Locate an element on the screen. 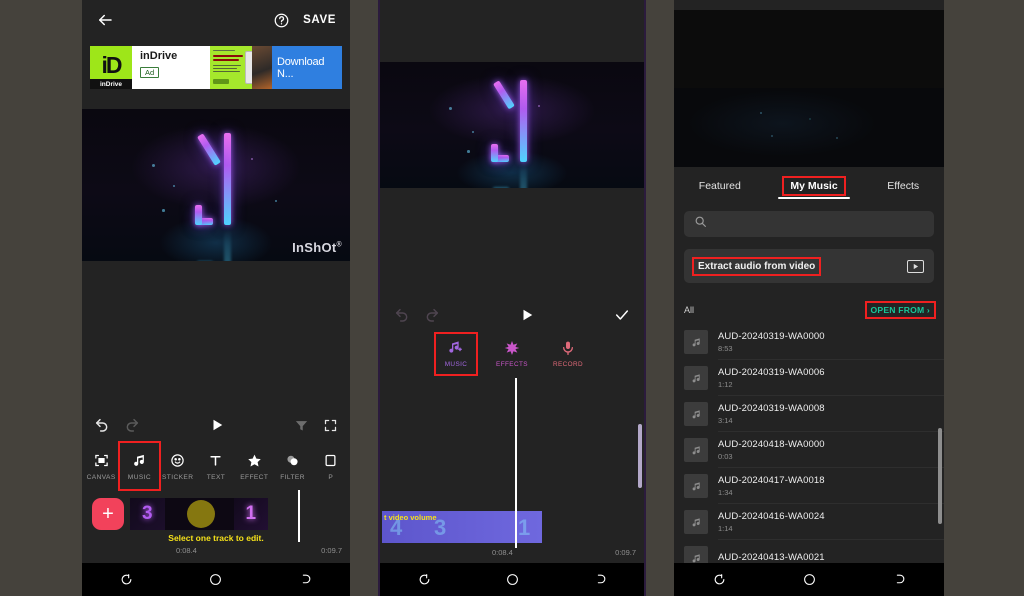  tool-p: P is located at coordinates (331, 462).